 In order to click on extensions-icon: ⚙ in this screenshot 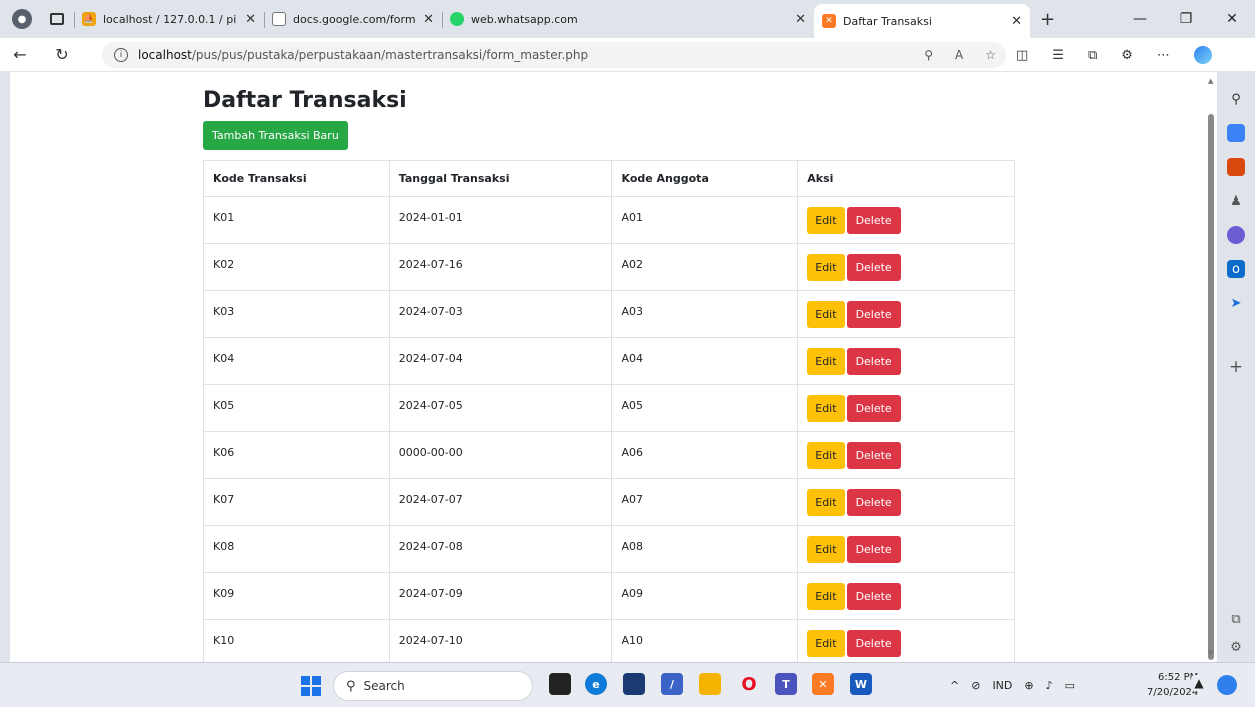, I will do `click(1127, 55)`.